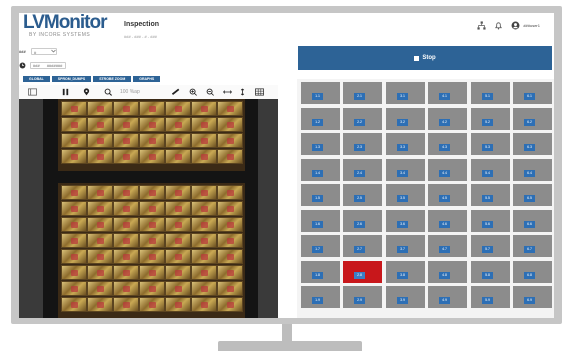  What do you see at coordinates (487, 224) in the screenshot?
I see `grid-cell-label: 5.6` at bounding box center [487, 224].